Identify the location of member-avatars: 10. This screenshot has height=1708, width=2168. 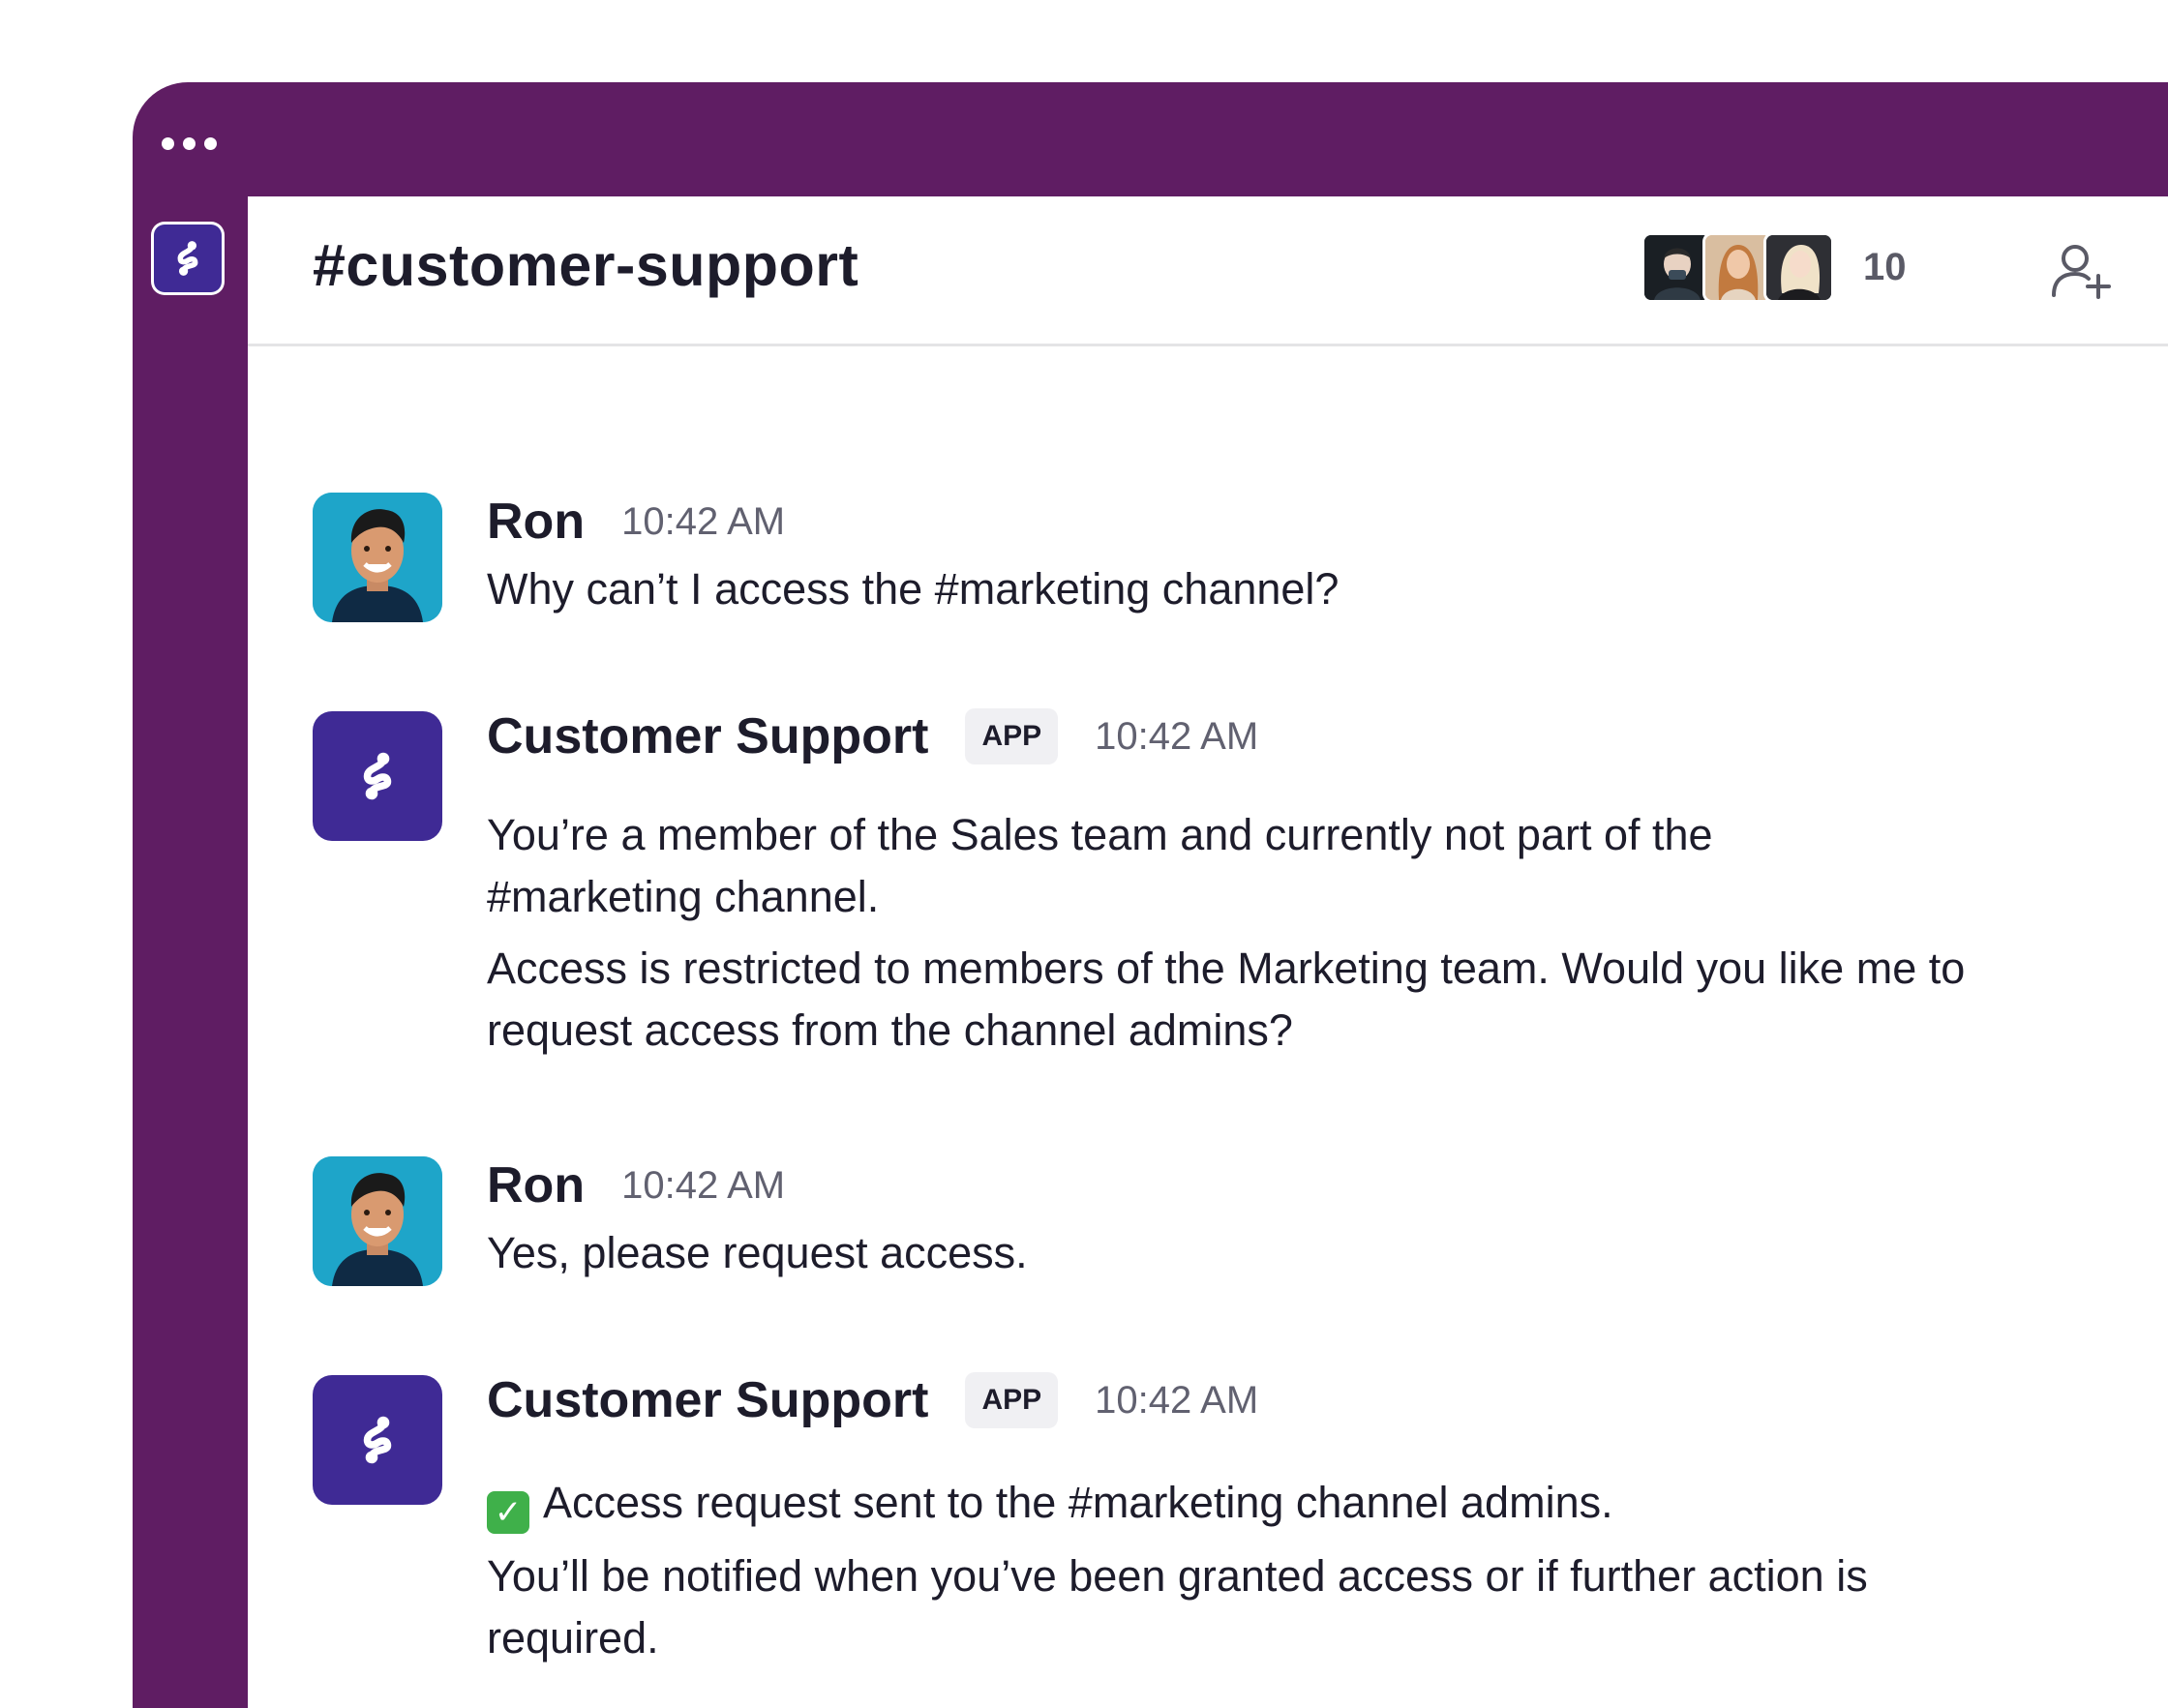
(1774, 267).